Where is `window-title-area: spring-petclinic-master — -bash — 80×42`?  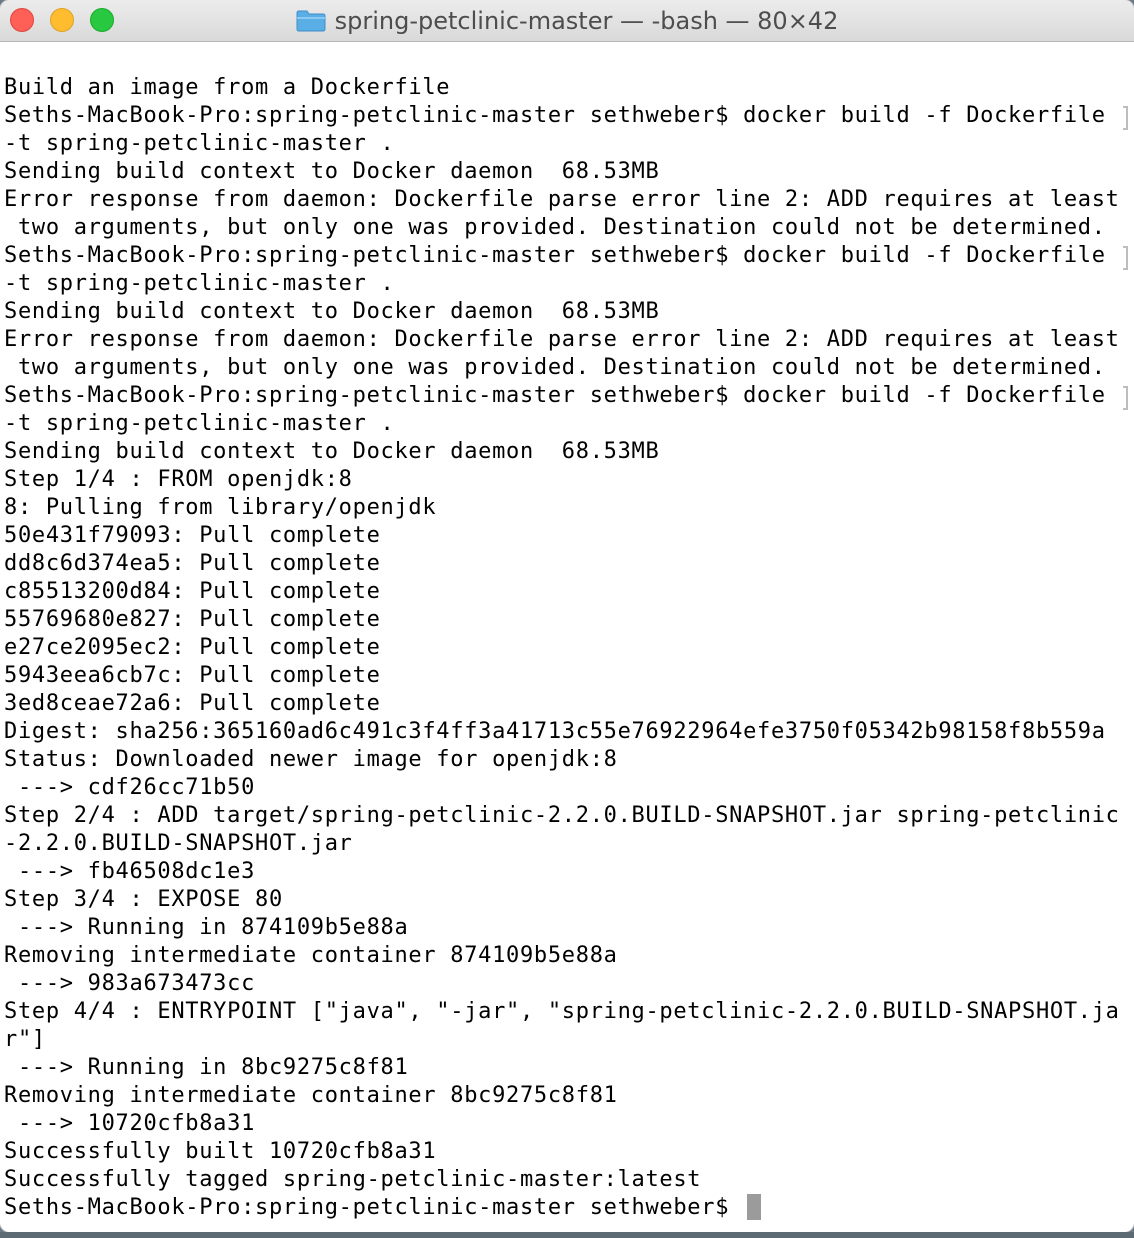 window-title-area: spring-petclinic-master — -bash — 80×42 is located at coordinates (567, 20).